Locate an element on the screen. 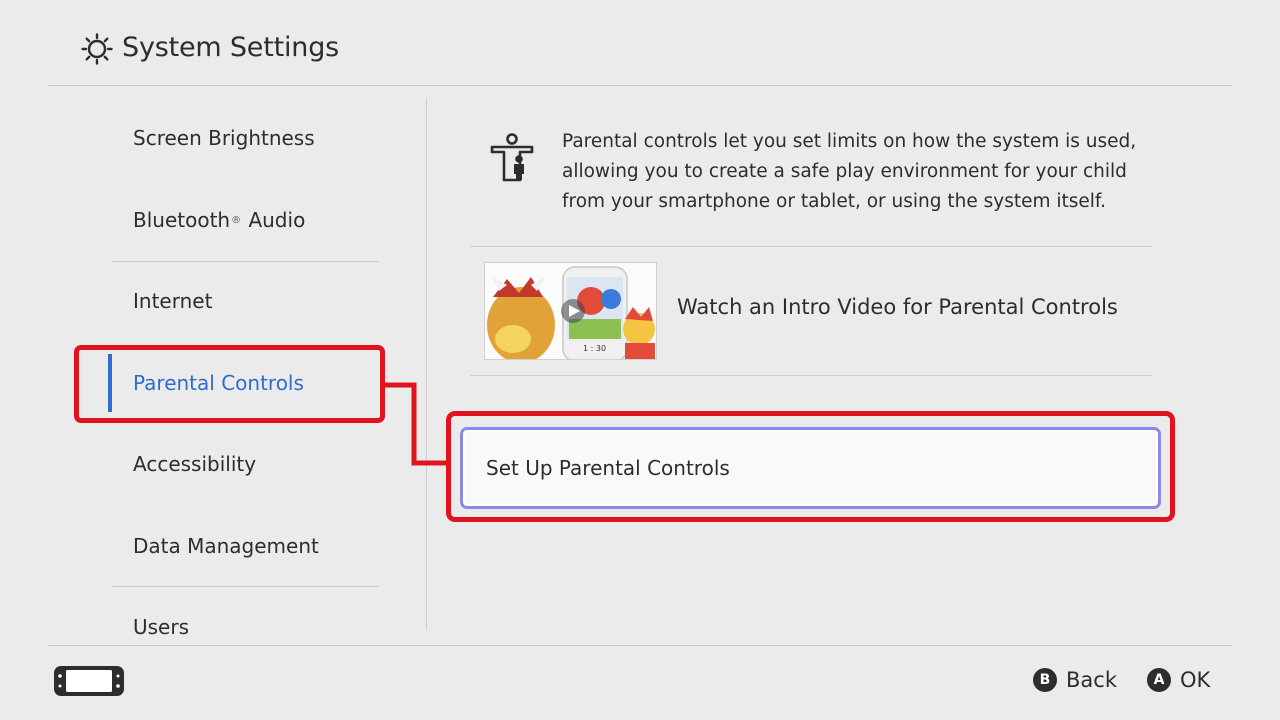 This screenshot has width=1280, height=720. sidebar-item-label: Internet is located at coordinates (173, 301).